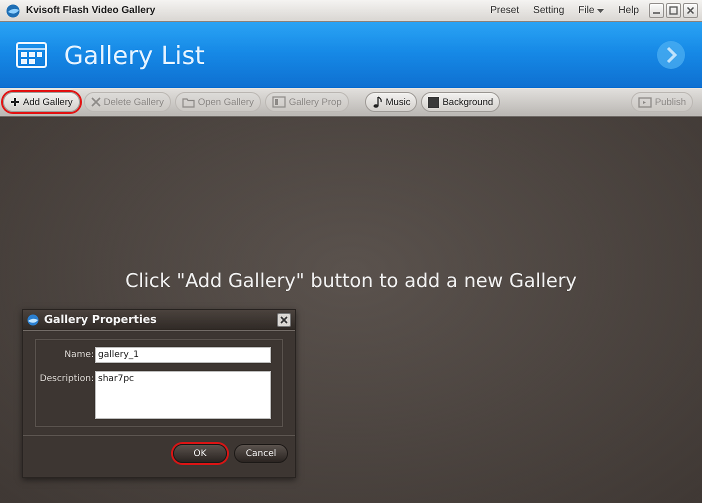 The height and width of the screenshot is (503, 702). What do you see at coordinates (391, 102) in the screenshot?
I see `toolbar-button: Music` at bounding box center [391, 102].